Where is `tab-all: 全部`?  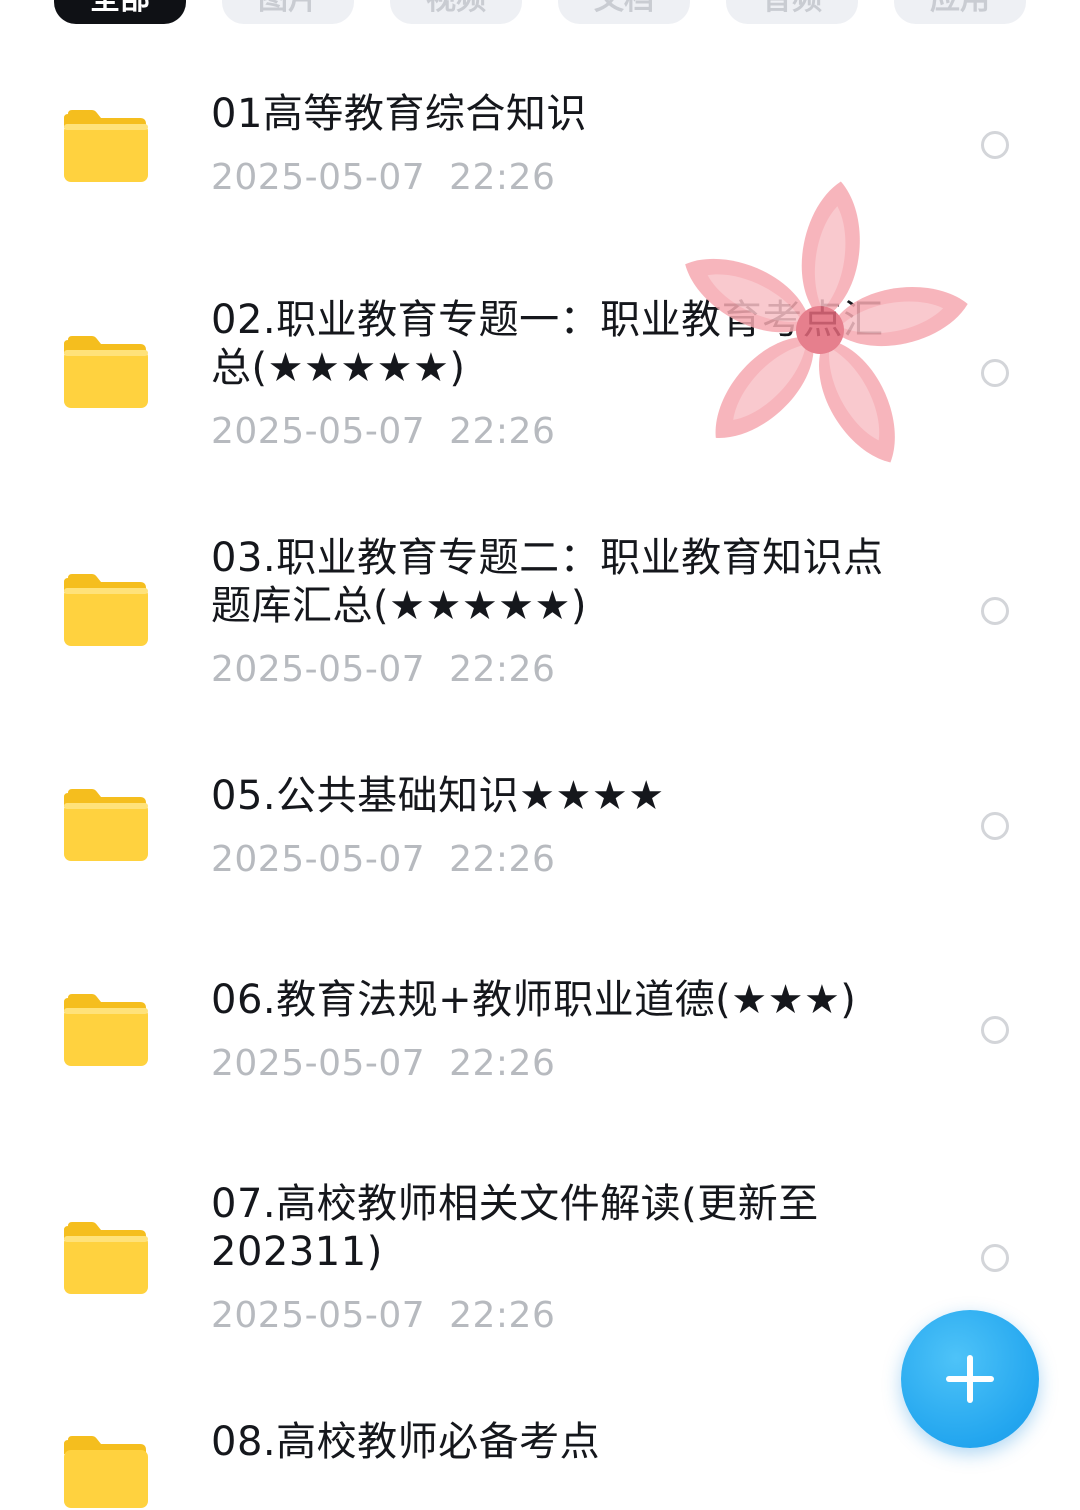 tab-all: 全部 is located at coordinates (120, 12).